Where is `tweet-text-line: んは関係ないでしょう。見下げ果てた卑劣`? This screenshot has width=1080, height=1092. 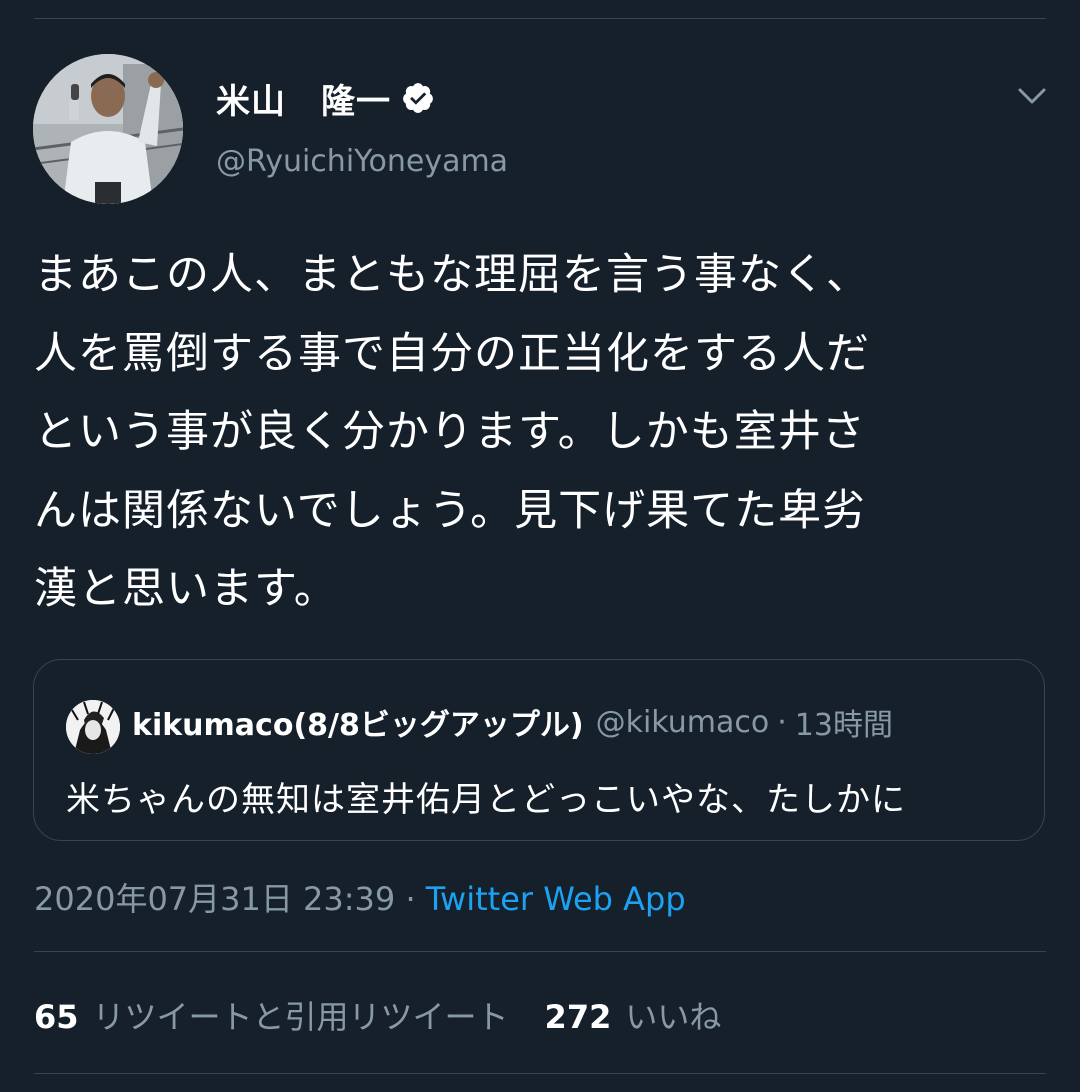
tweet-text-line: んは関係ないでしょう。見下げ果てた卑劣 is located at coordinates (450, 510).